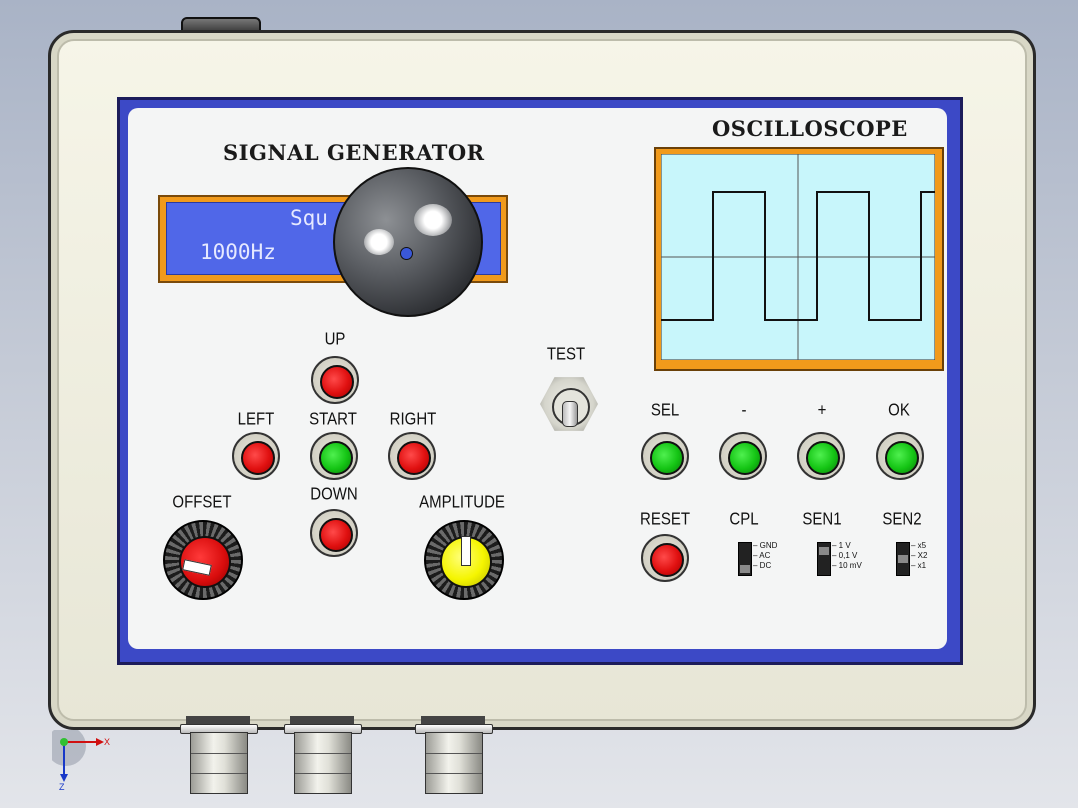 Image resolution: width=1078 pixels, height=808 pixels. I want to click on axis-gizmo: X Z, so click(81, 760).